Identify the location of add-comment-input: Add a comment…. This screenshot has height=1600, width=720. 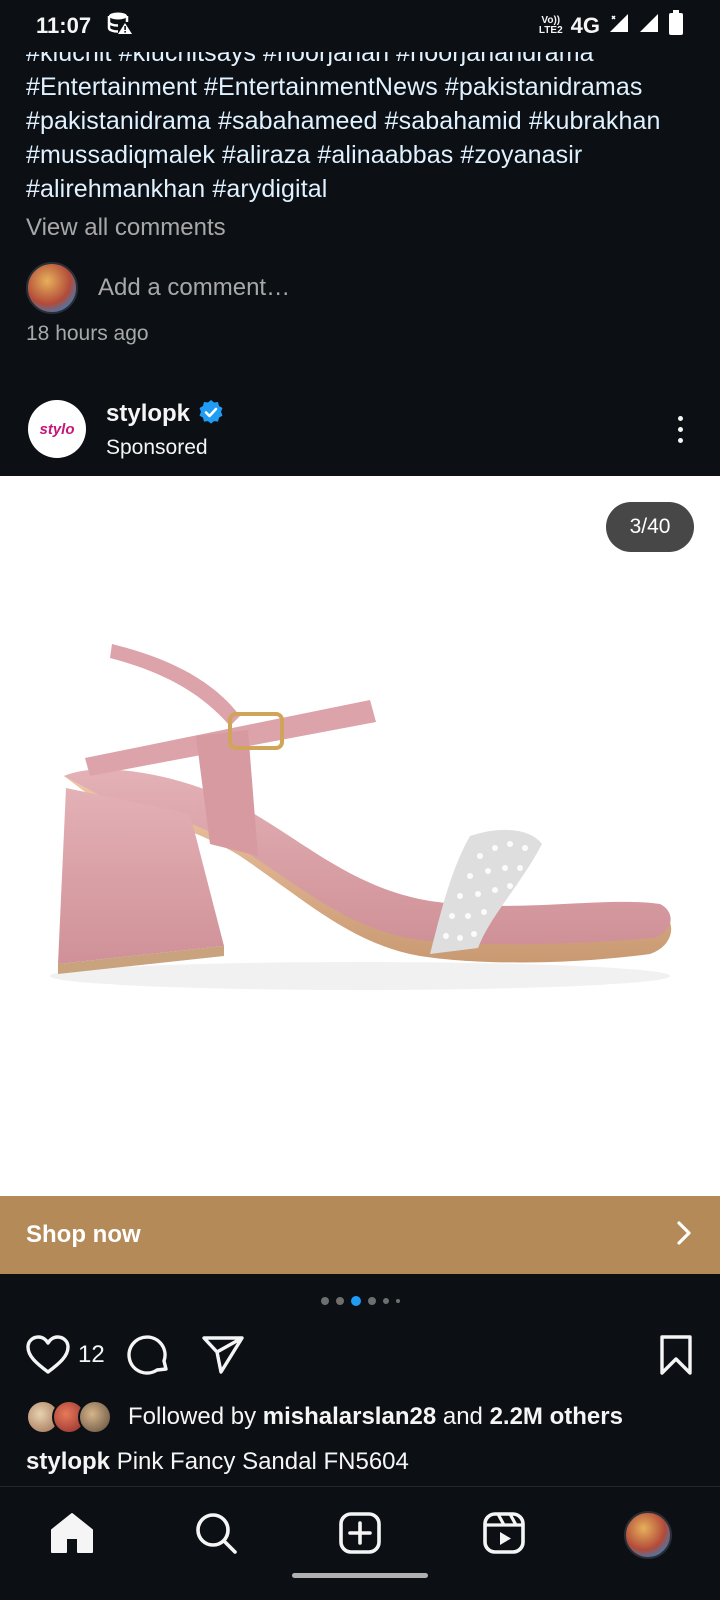
(194, 288).